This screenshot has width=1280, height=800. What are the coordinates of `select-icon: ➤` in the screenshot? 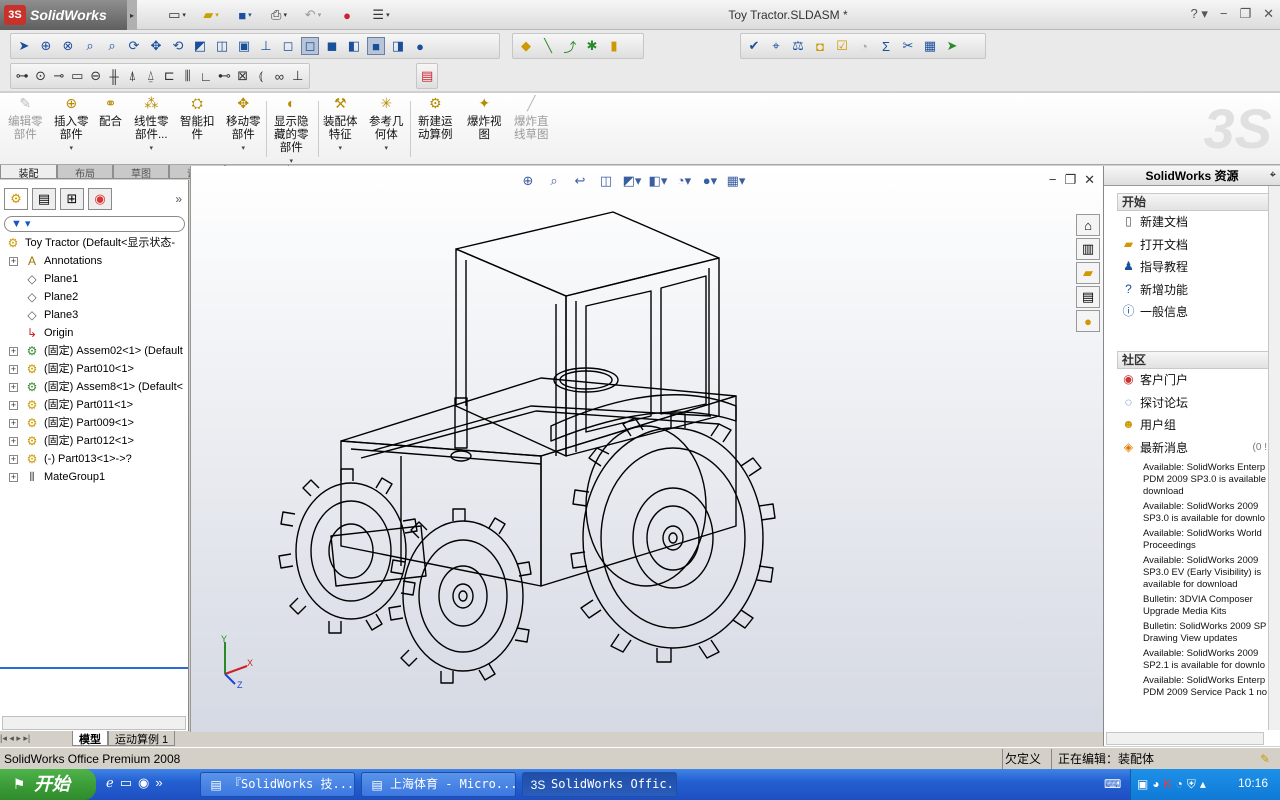 It's located at (24, 46).